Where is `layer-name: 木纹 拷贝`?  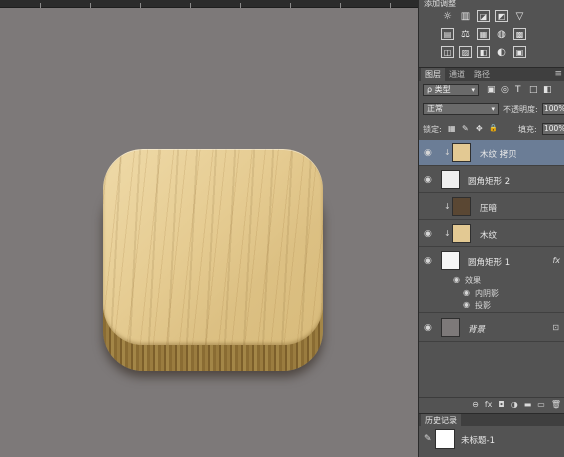 layer-name: 木纹 拷贝 is located at coordinates (498, 155).